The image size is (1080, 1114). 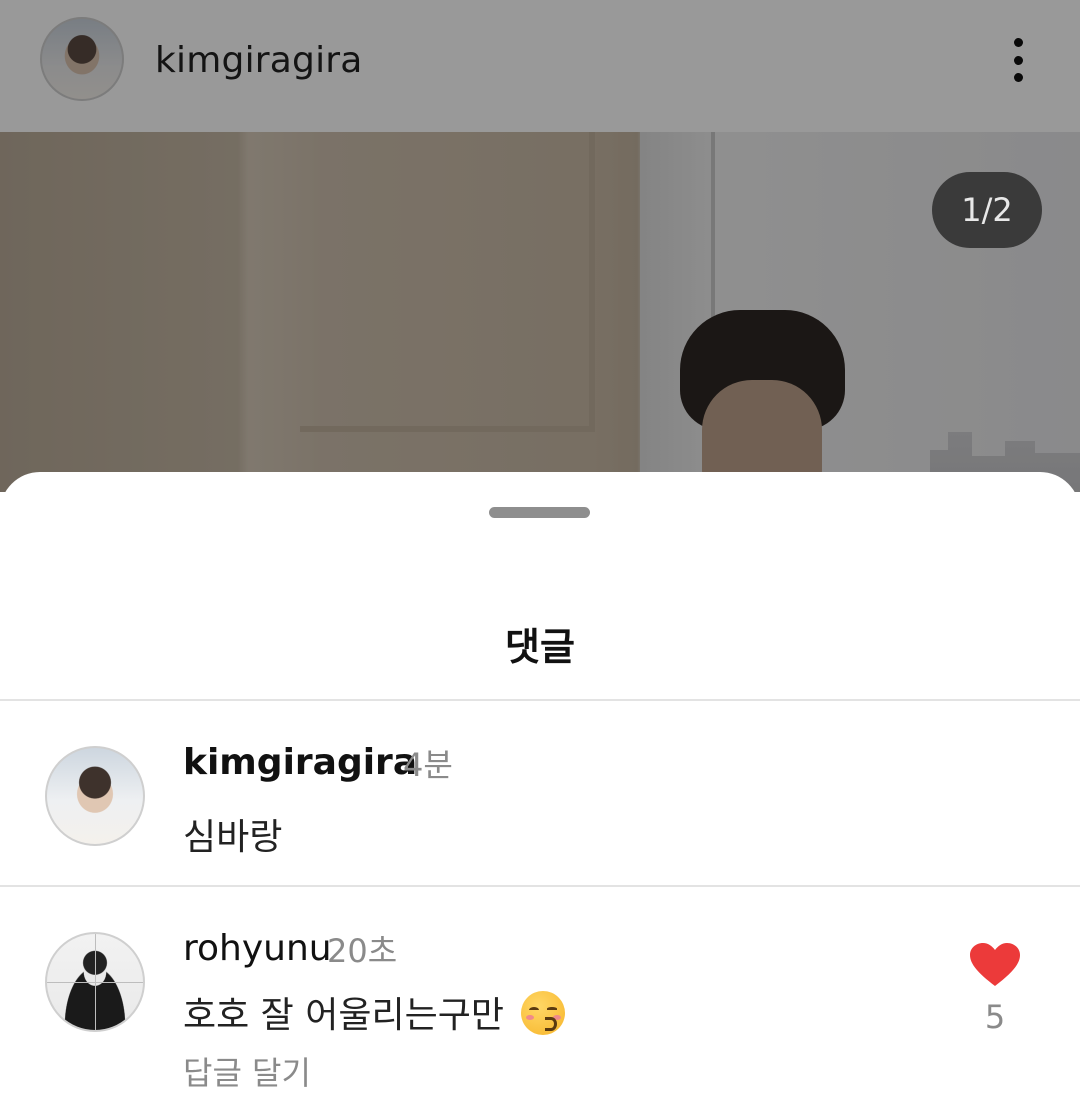 I want to click on comment-text-row: 호호 잘 어울리는구만, so click(x=374, y=1012).